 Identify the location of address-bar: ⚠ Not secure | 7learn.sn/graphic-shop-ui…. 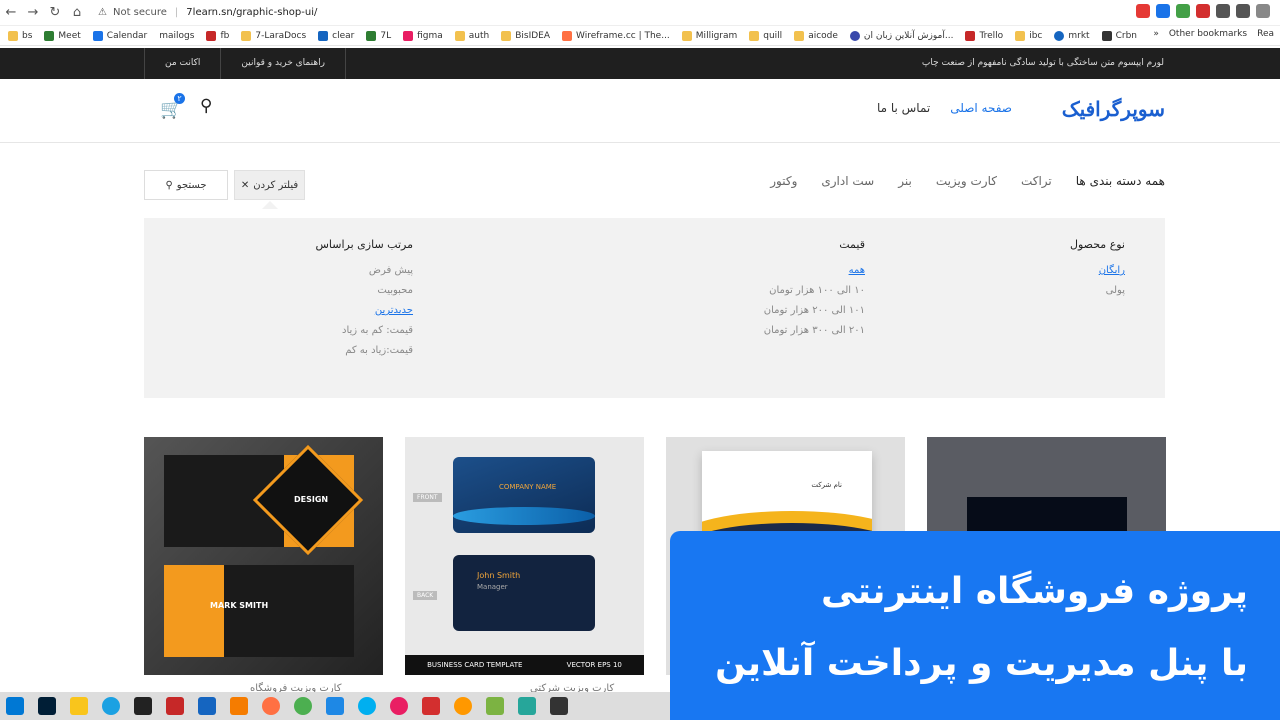
(523, 13).